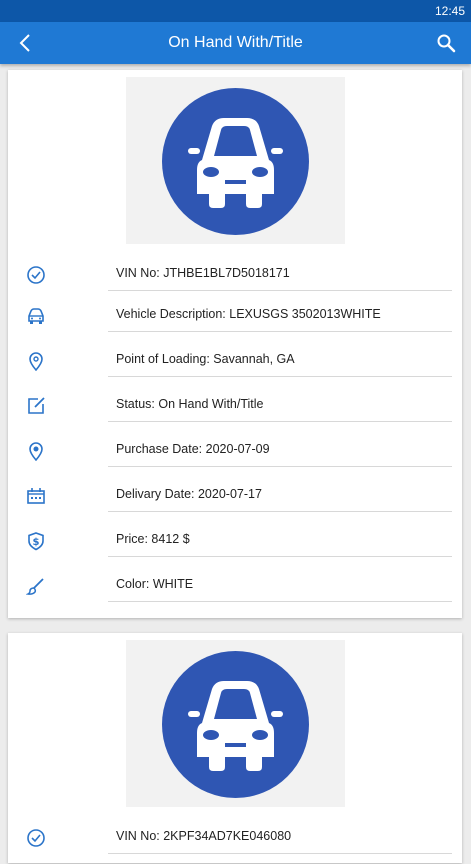  I want to click on location-pin-icon, so click(36, 361).